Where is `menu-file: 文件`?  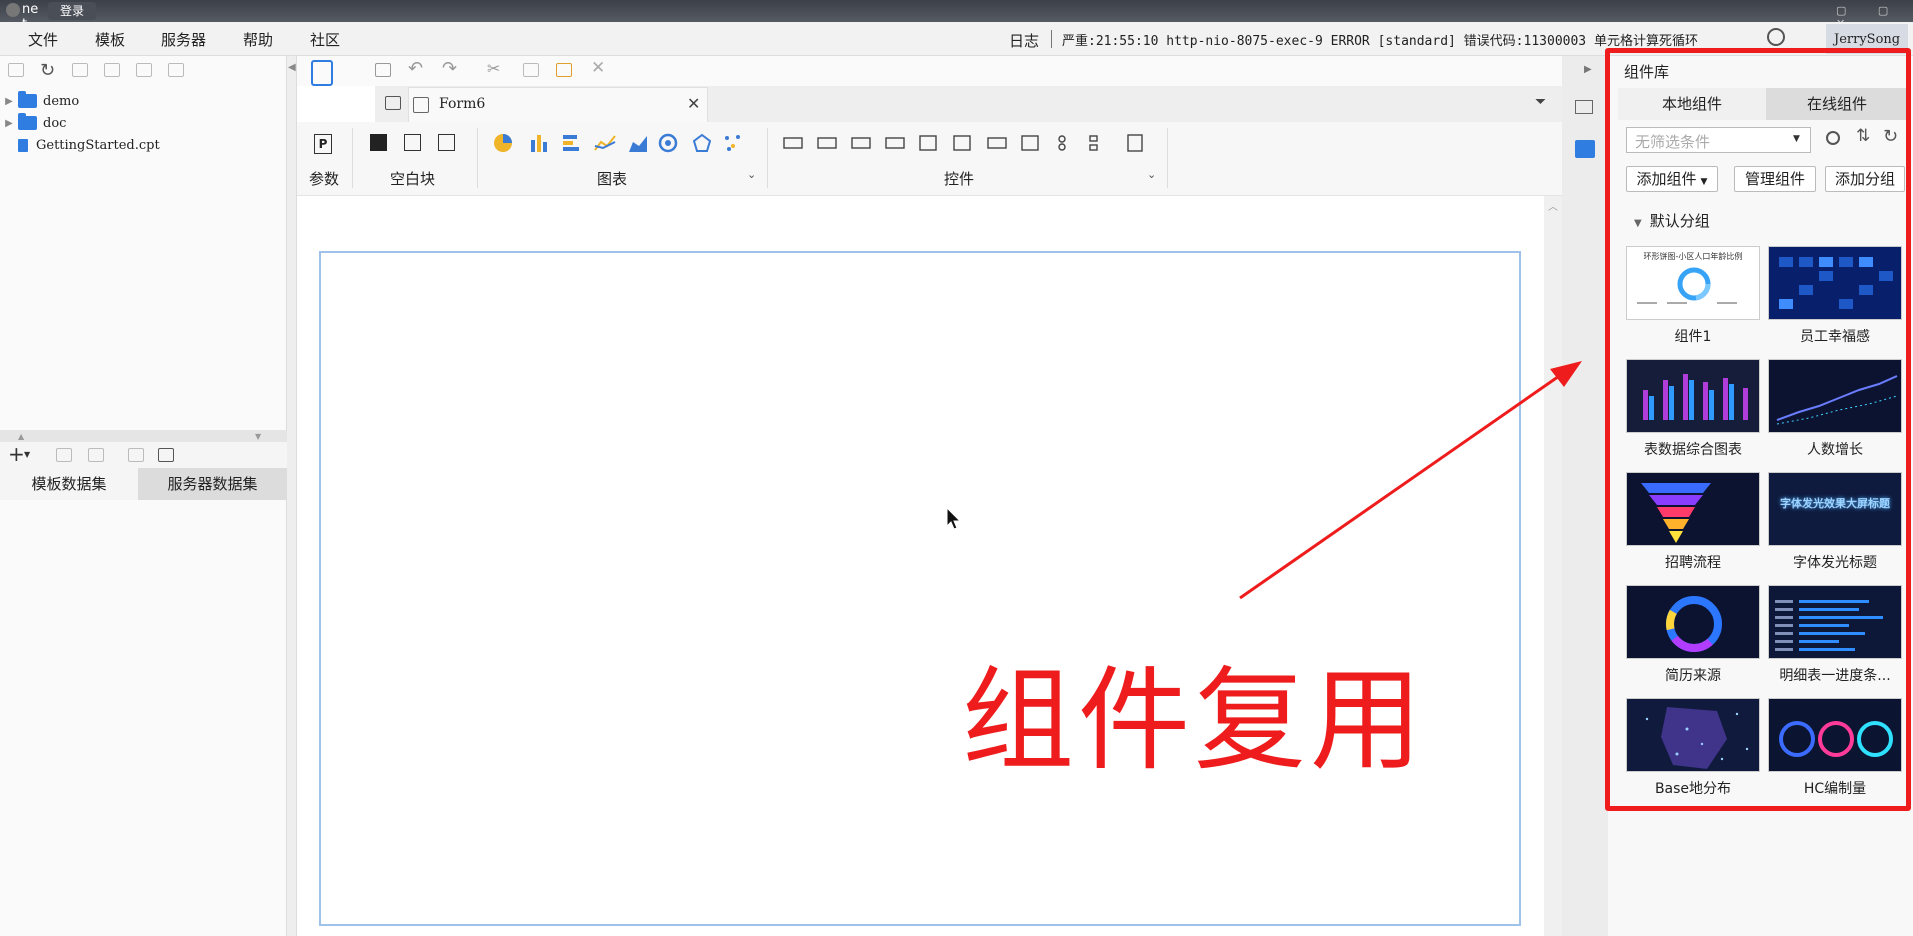 menu-file: 文件 is located at coordinates (43, 39).